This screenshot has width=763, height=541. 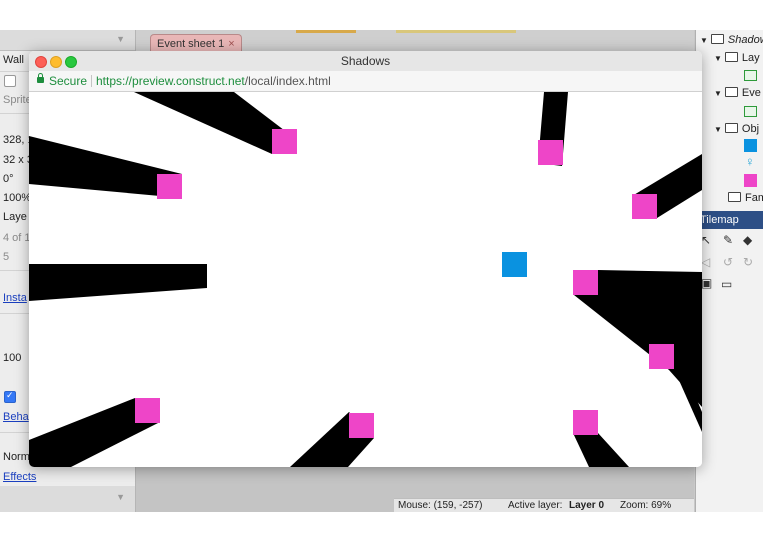 I want to click on properties-header: ▼, so click(x=67, y=40).